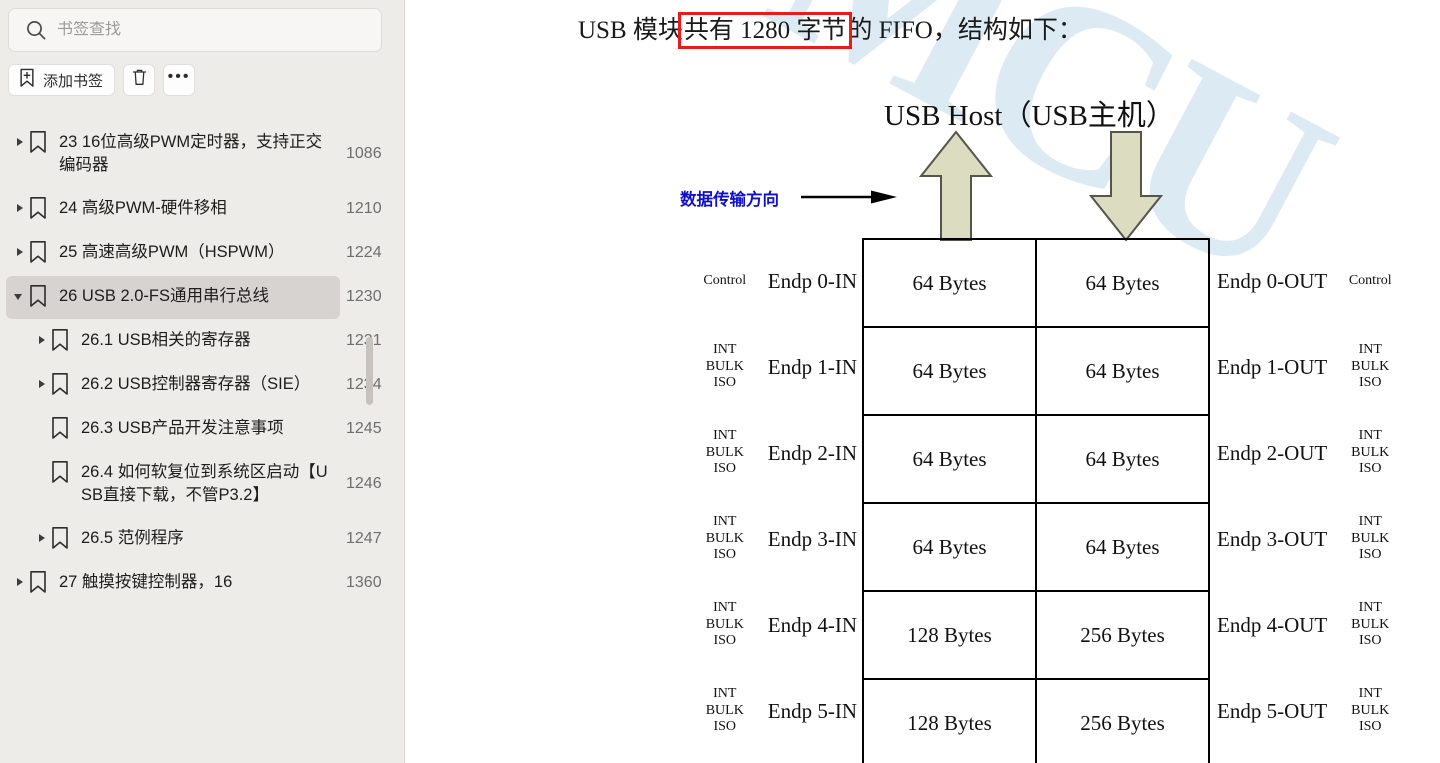  Describe the element at coordinates (850, 197) in the screenshot. I see `data-direction-arrow-icon` at that location.